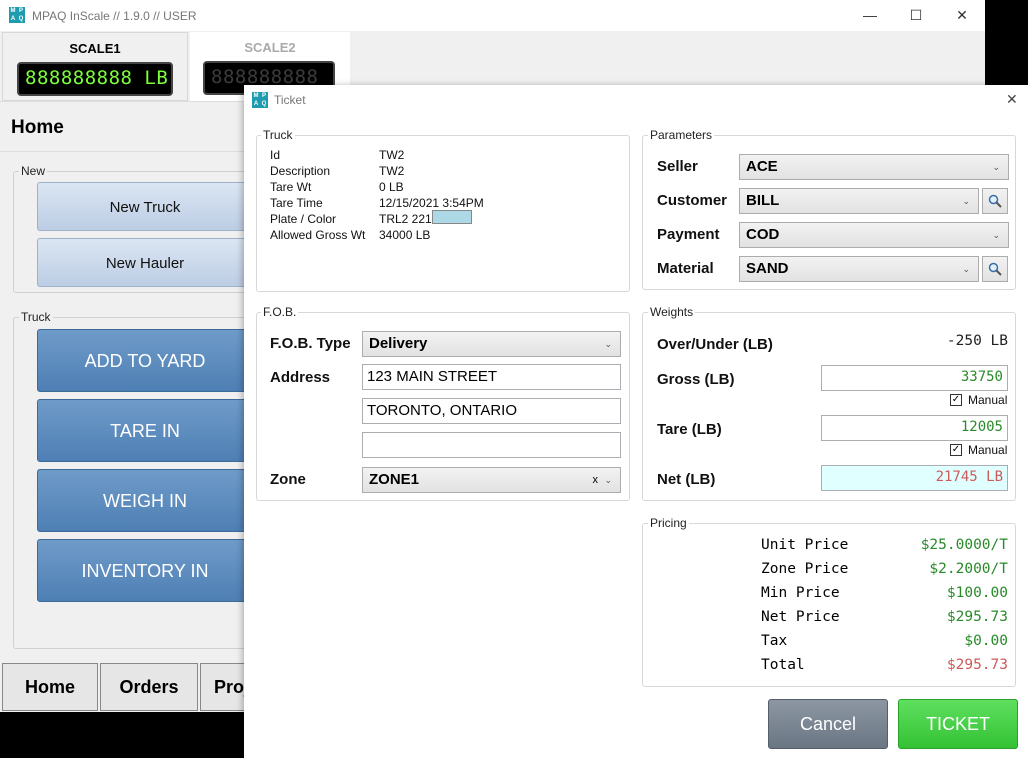 This screenshot has width=1028, height=758. I want to click on zone-price-label: Zone Price, so click(805, 569).